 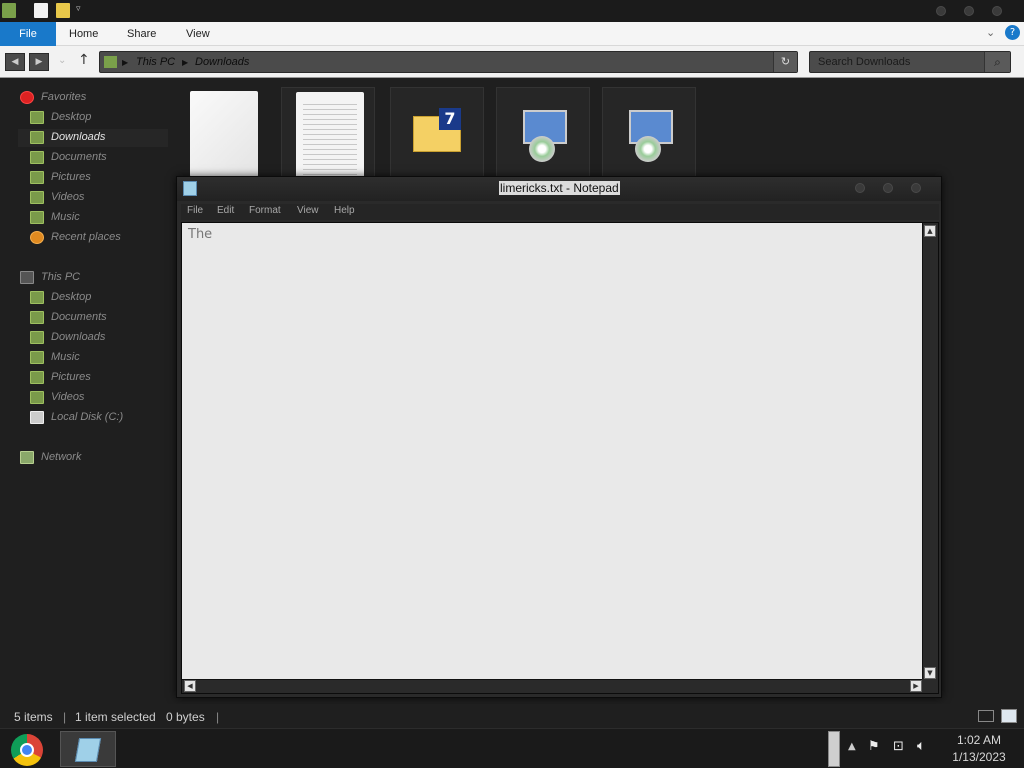 What do you see at coordinates (83, 34) in the screenshot?
I see `tab-home: Home` at bounding box center [83, 34].